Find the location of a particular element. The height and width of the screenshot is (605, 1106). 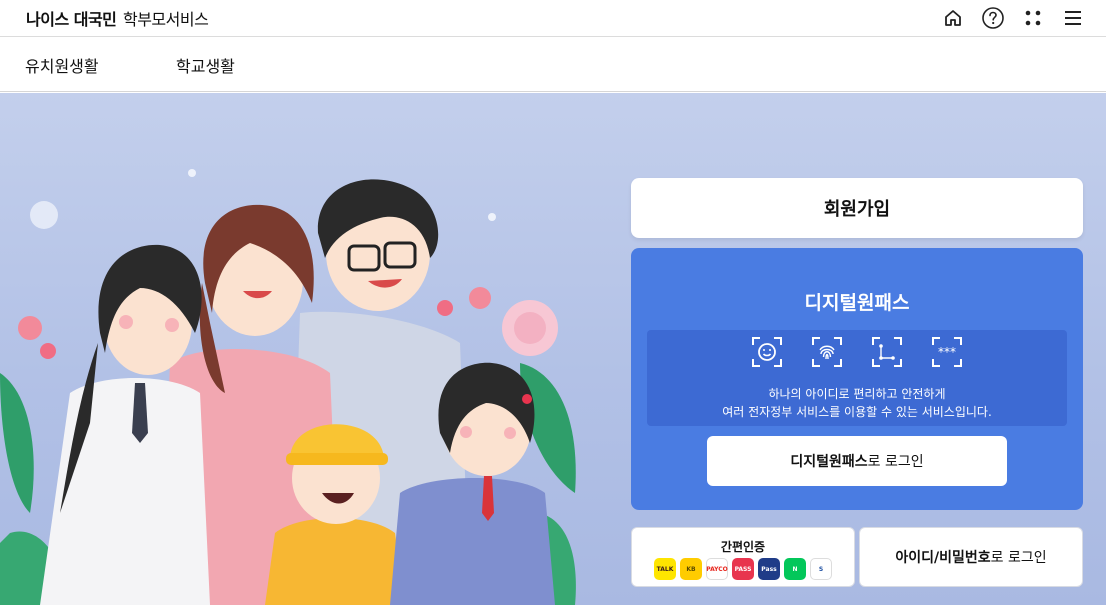

apps-icon is located at coordinates (1033, 18).